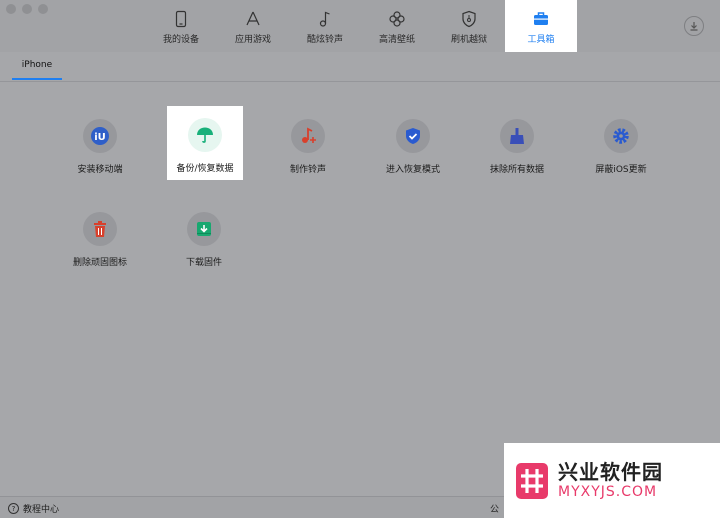 This screenshot has width=720, height=518. Describe the element at coordinates (324, 19) in the screenshot. I see `music-note-icon` at that location.